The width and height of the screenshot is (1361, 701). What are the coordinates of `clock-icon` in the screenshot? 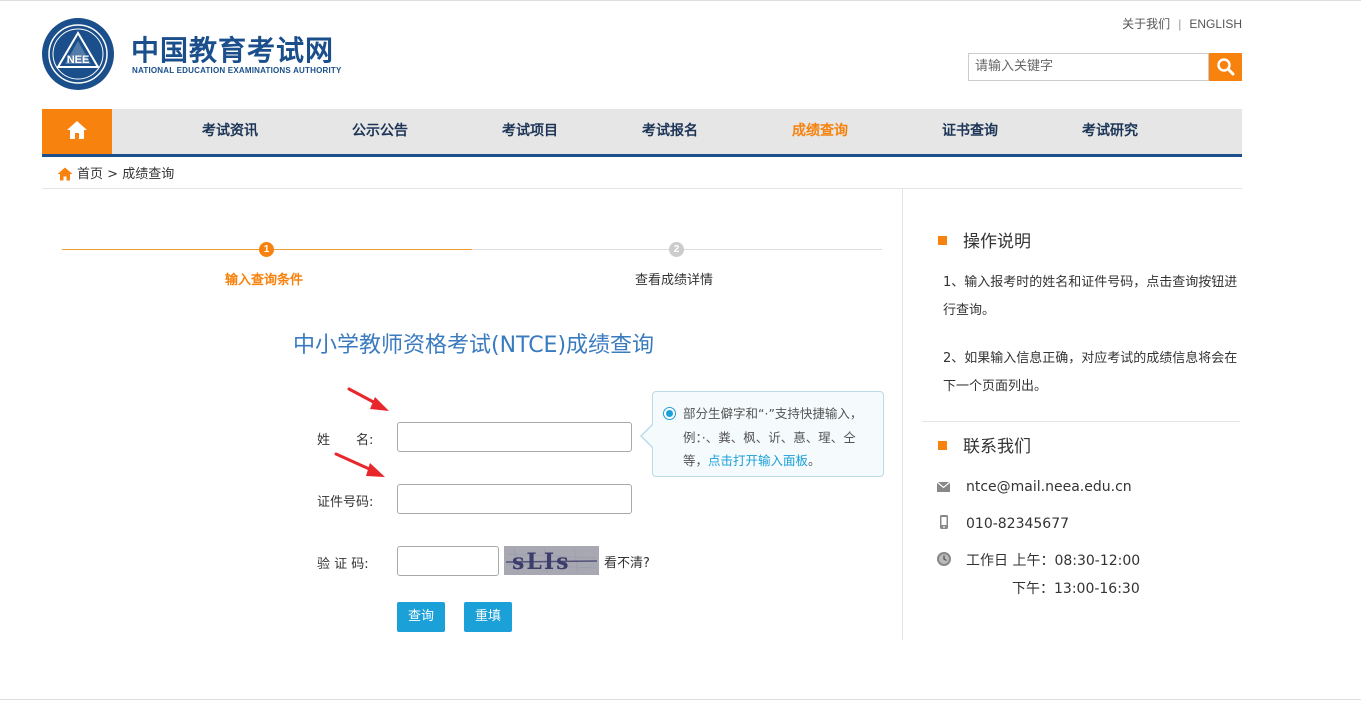 It's located at (944, 559).